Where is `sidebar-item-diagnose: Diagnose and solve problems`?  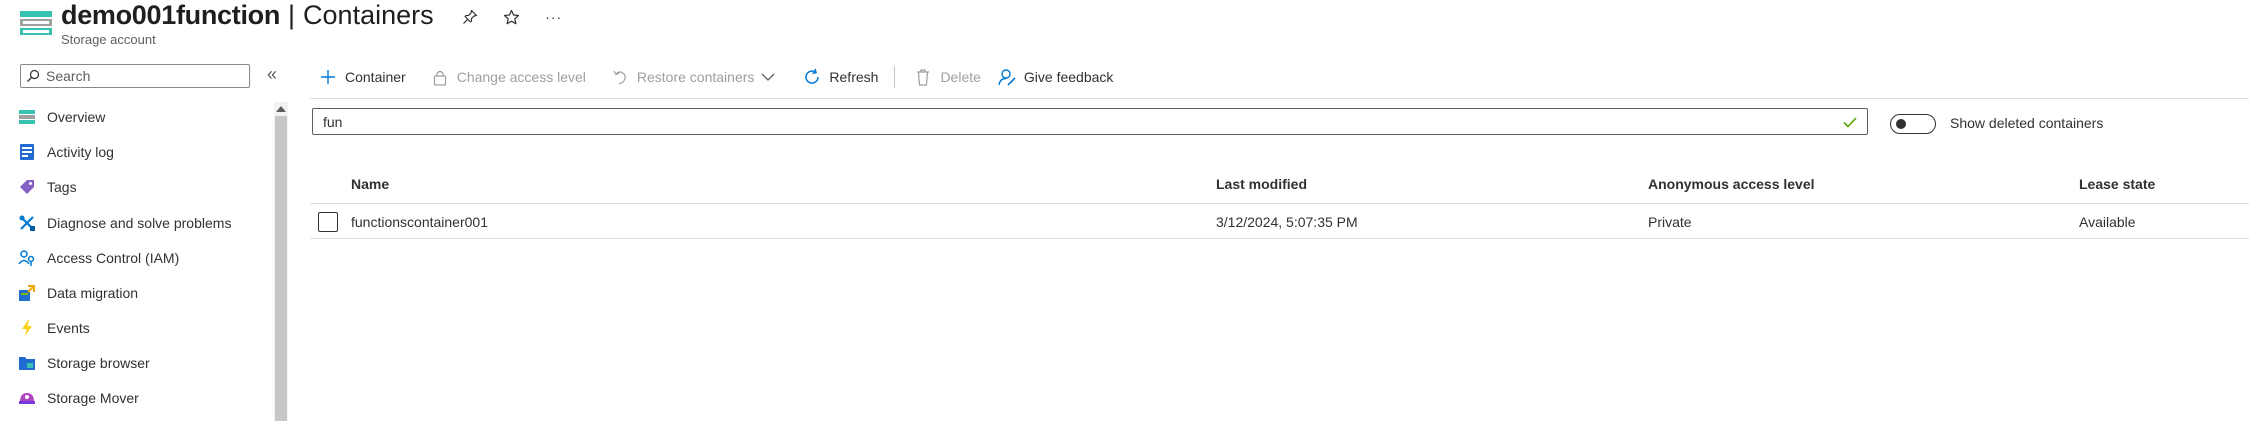
sidebar-item-diagnose: Diagnose and solve problems is located at coordinates (124, 223).